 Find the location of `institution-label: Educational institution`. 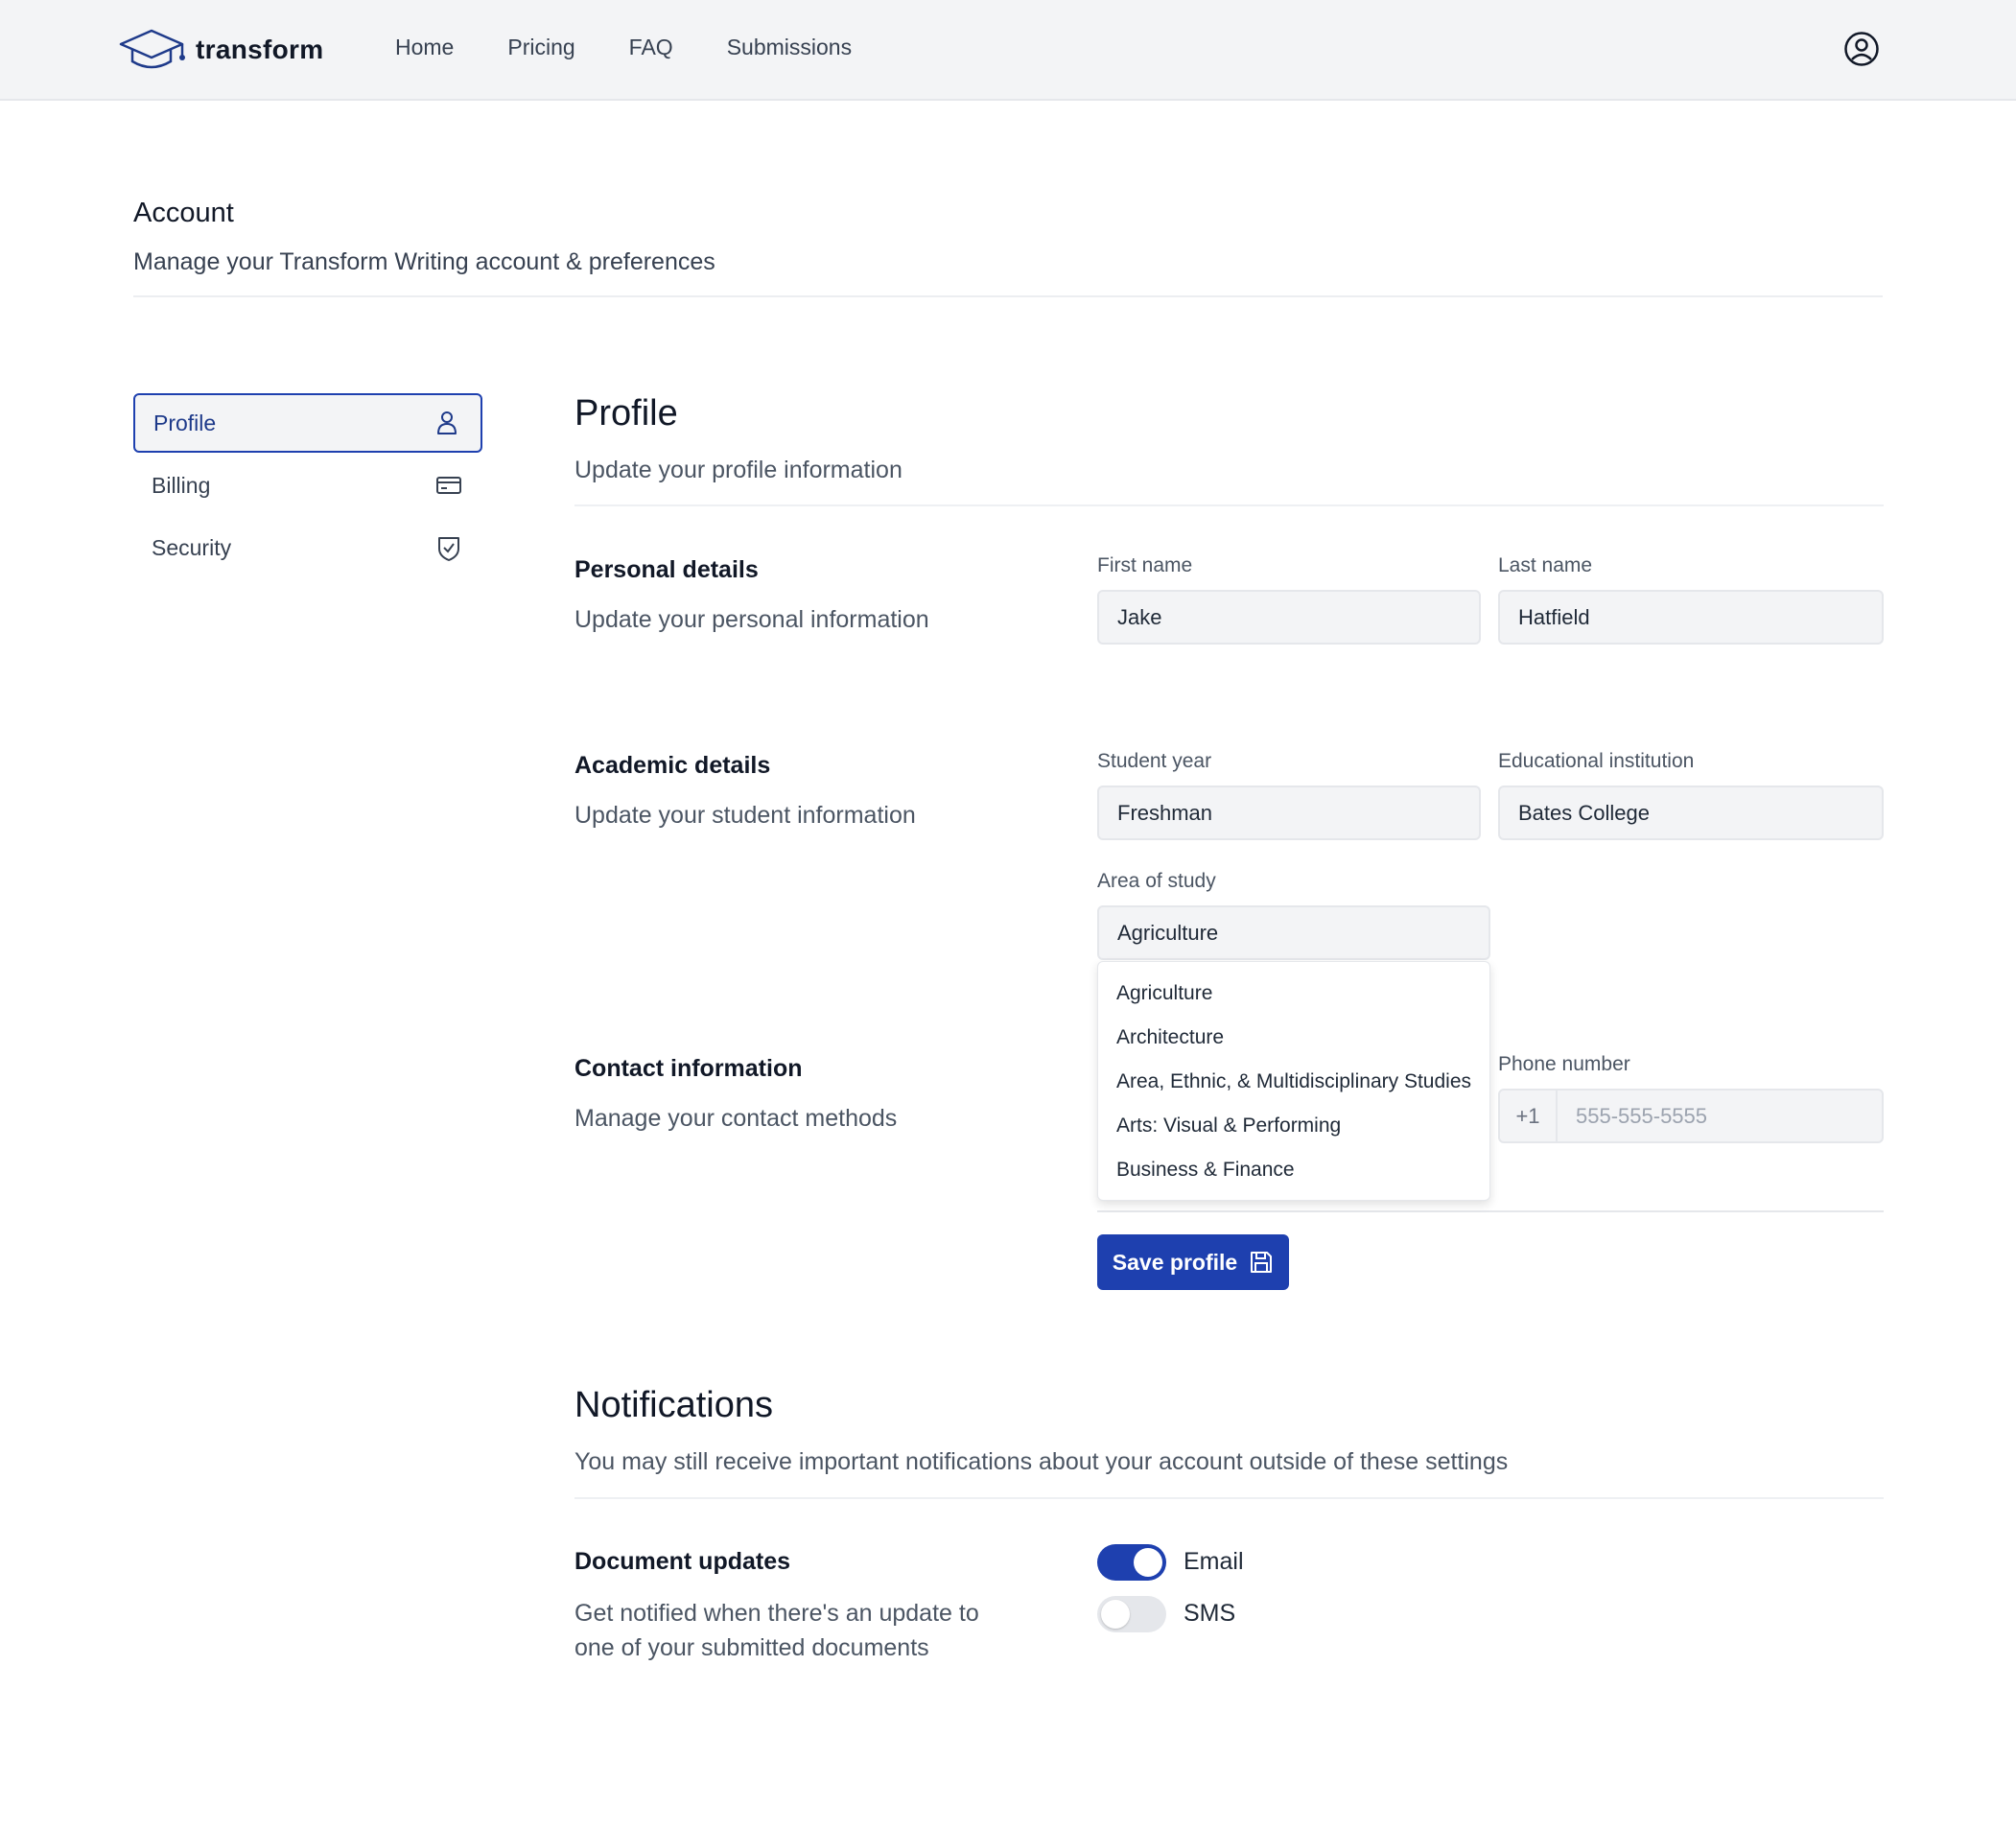

institution-label: Educational institution is located at coordinates (1596, 761).